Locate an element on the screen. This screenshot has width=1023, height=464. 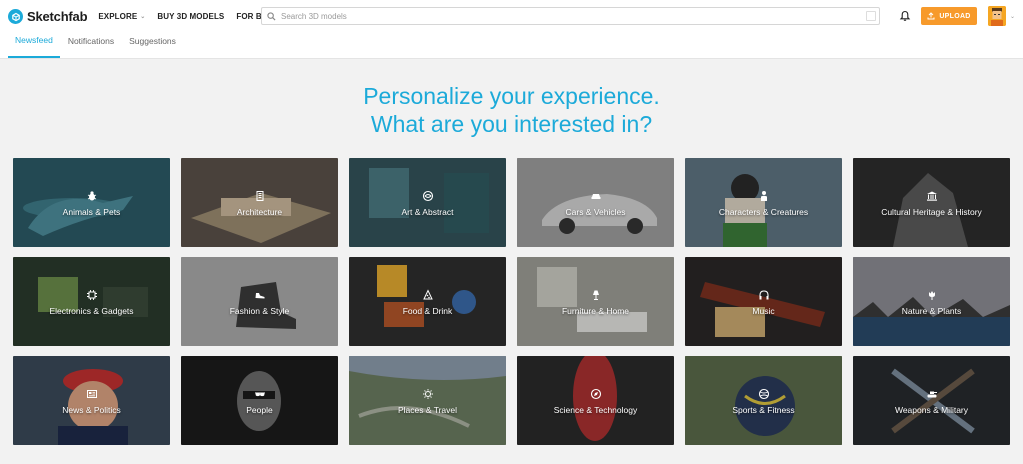
category-card-cultural-heritage-history: Cultural Heritage & History is located at coordinates (931, 202).